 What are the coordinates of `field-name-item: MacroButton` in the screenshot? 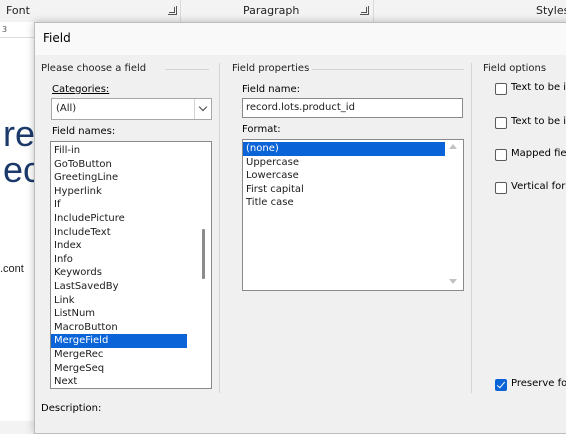 It's located at (119, 328).